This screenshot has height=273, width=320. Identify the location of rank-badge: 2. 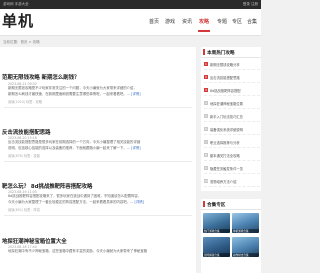
(206, 76).